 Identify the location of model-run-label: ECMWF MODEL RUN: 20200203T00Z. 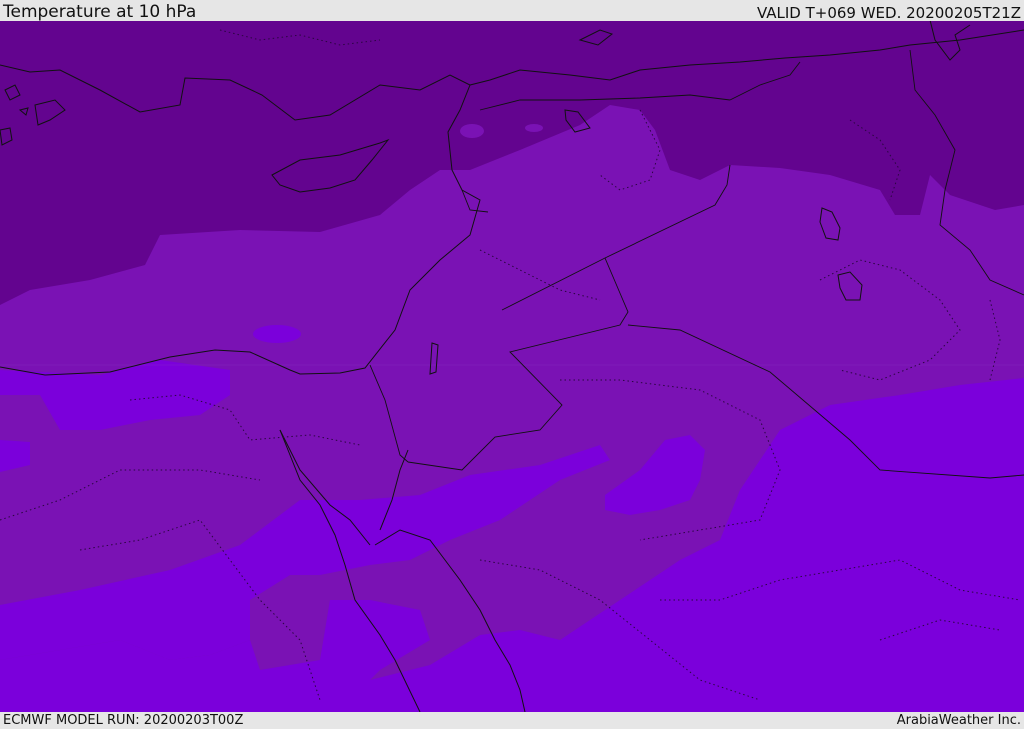
(123, 720).